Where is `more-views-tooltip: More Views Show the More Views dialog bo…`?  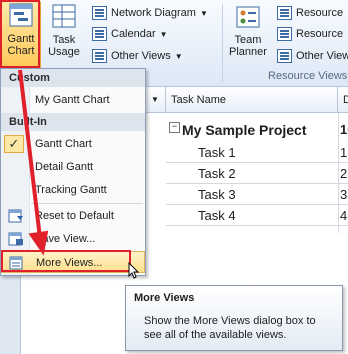
more-views-tooltip: More Views Show the More Views dialog bo… is located at coordinates (234, 318).